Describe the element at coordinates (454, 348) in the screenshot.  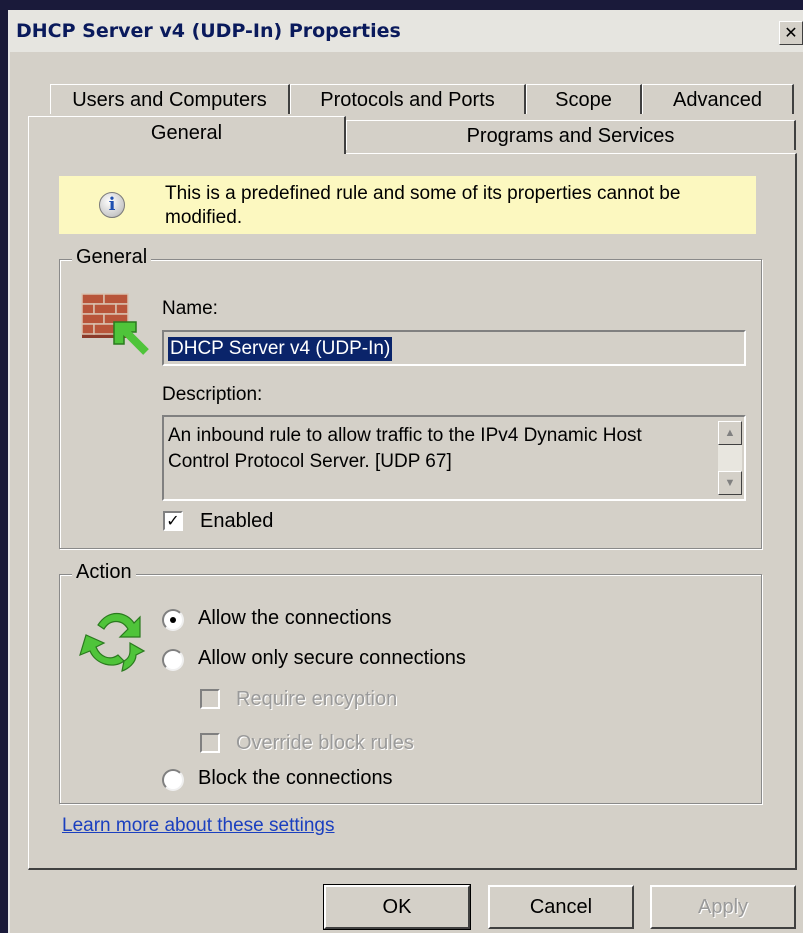
I see `name-field: DHCP Server v4 (UDP-In)` at that location.